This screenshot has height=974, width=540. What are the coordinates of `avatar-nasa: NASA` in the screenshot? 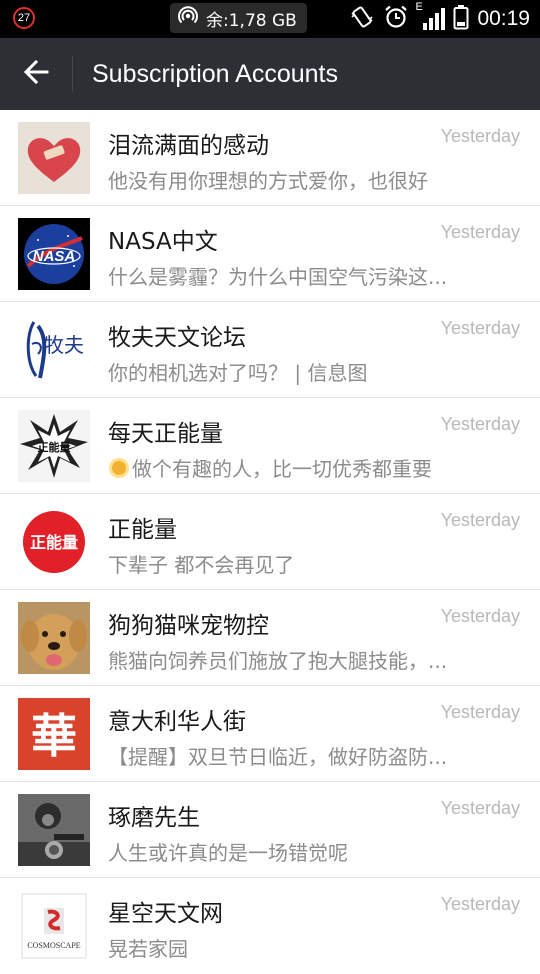 It's located at (54, 254).